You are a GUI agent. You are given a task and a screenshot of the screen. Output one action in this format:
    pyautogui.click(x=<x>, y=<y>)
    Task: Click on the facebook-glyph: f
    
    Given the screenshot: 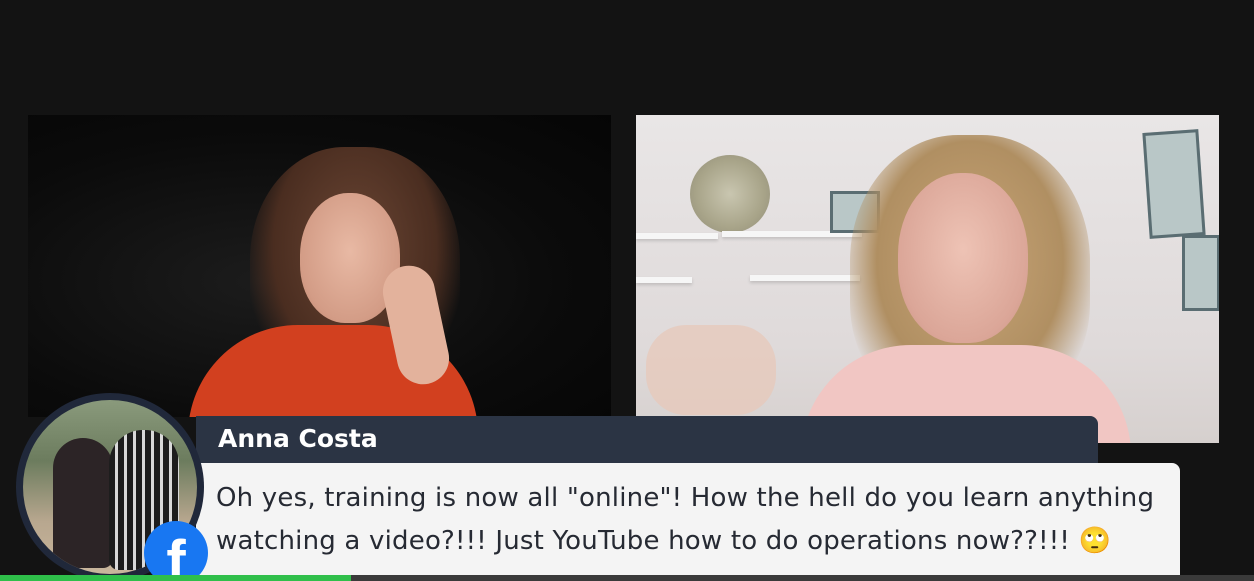 What is the action you would take?
    pyautogui.click(x=176, y=555)
    